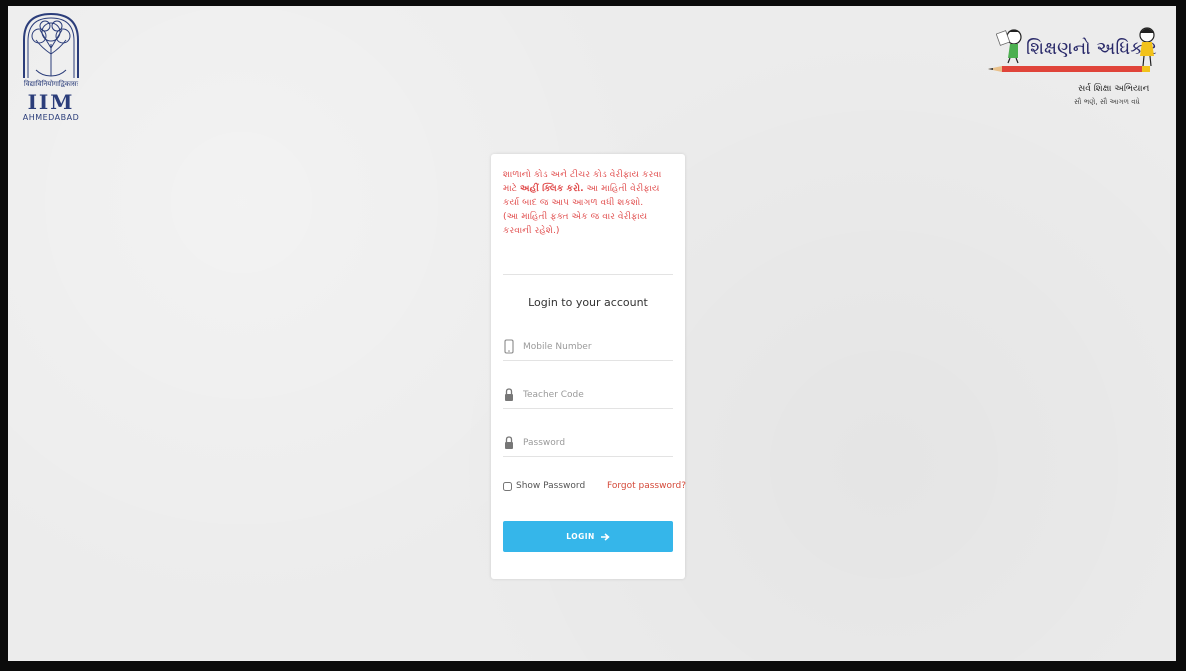 The width and height of the screenshot is (1186, 671). What do you see at coordinates (51, 117) in the screenshot?
I see `iim-city: AHMEDABAD` at bounding box center [51, 117].